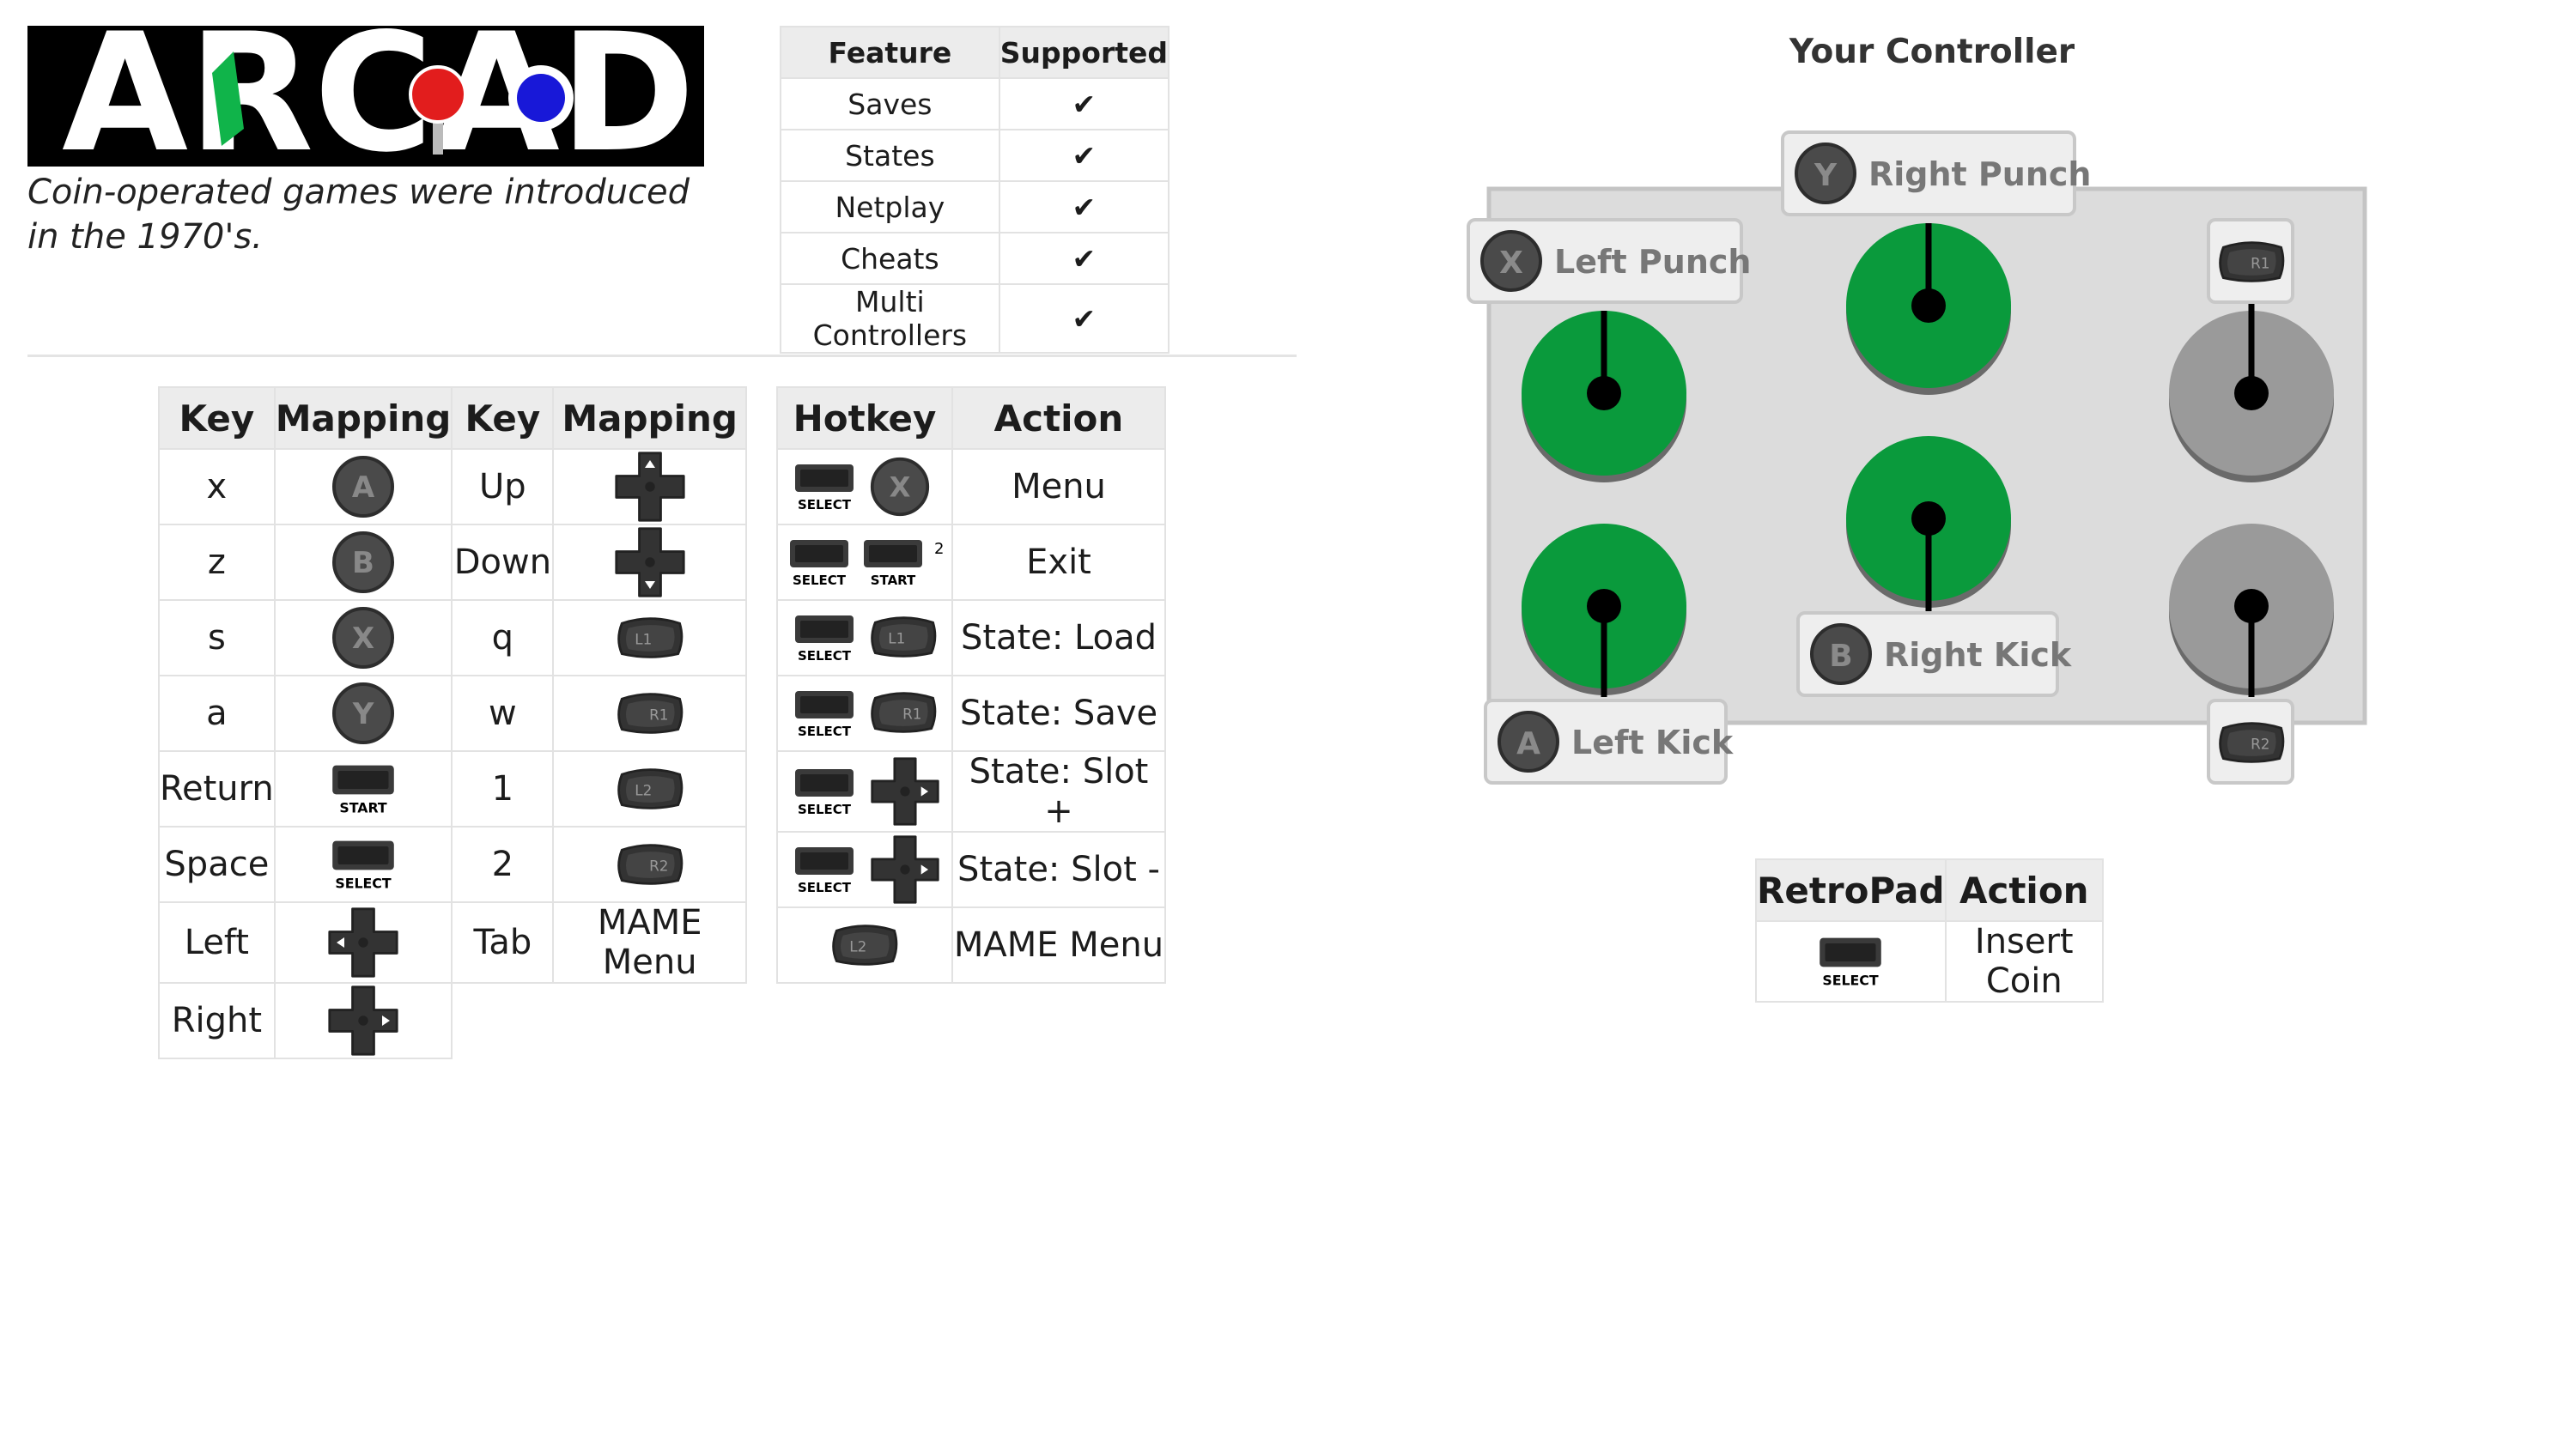 The width and height of the screenshot is (2576, 1449). What do you see at coordinates (649, 562) in the screenshot?
I see `dpad-down-icon` at bounding box center [649, 562].